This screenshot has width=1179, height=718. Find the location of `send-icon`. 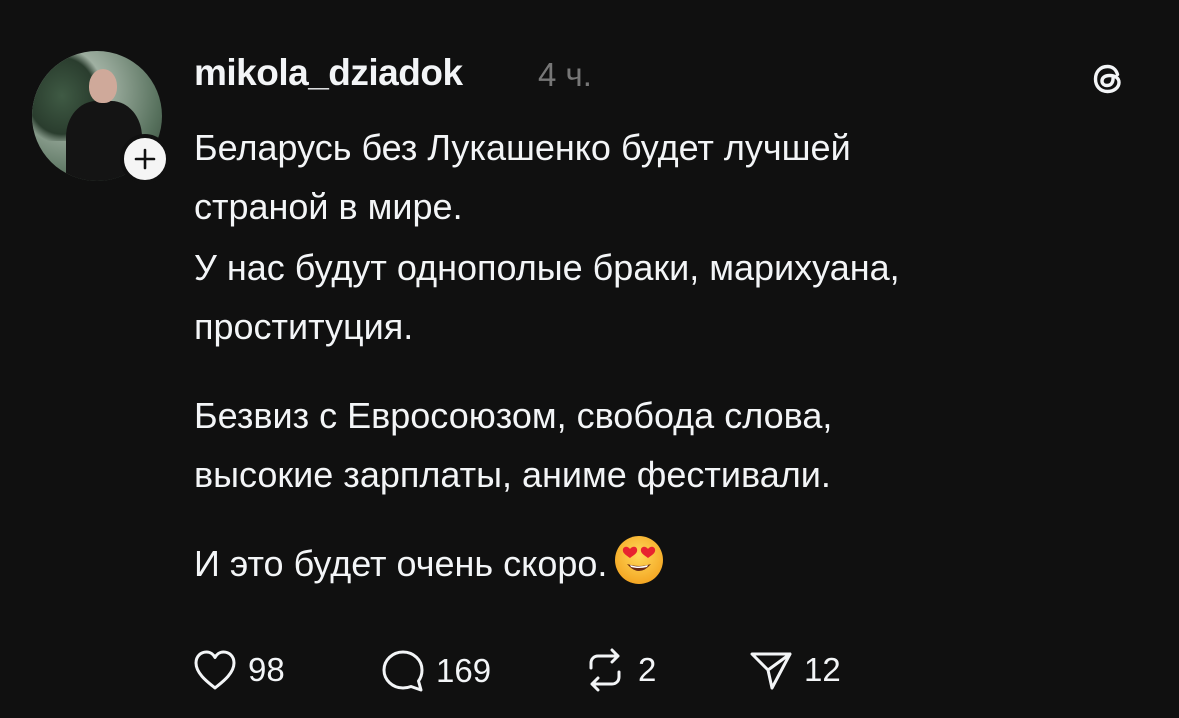

send-icon is located at coordinates (771, 671).